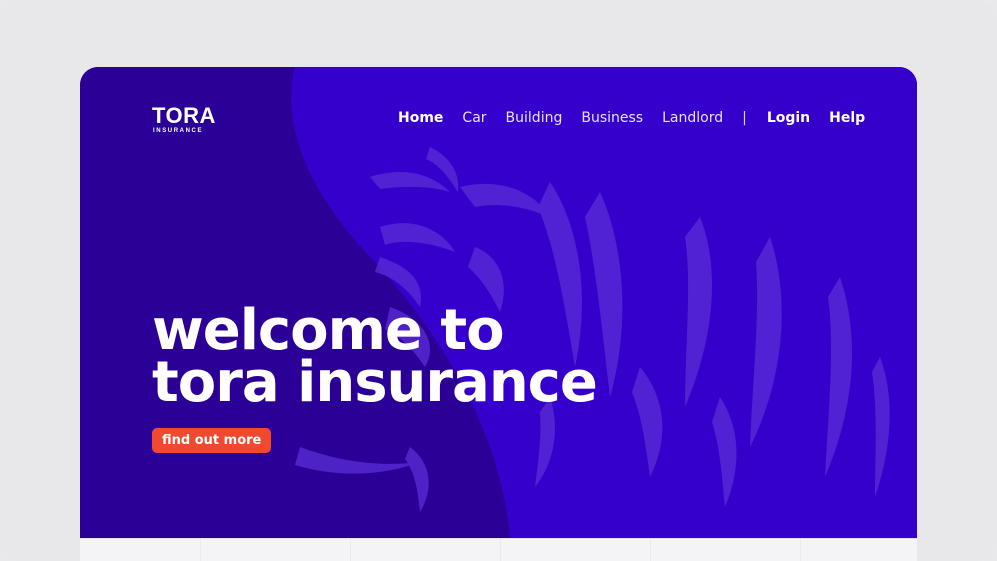  Describe the element at coordinates (178, 131) in the screenshot. I see `brand-tagline: INSURANCE` at that location.